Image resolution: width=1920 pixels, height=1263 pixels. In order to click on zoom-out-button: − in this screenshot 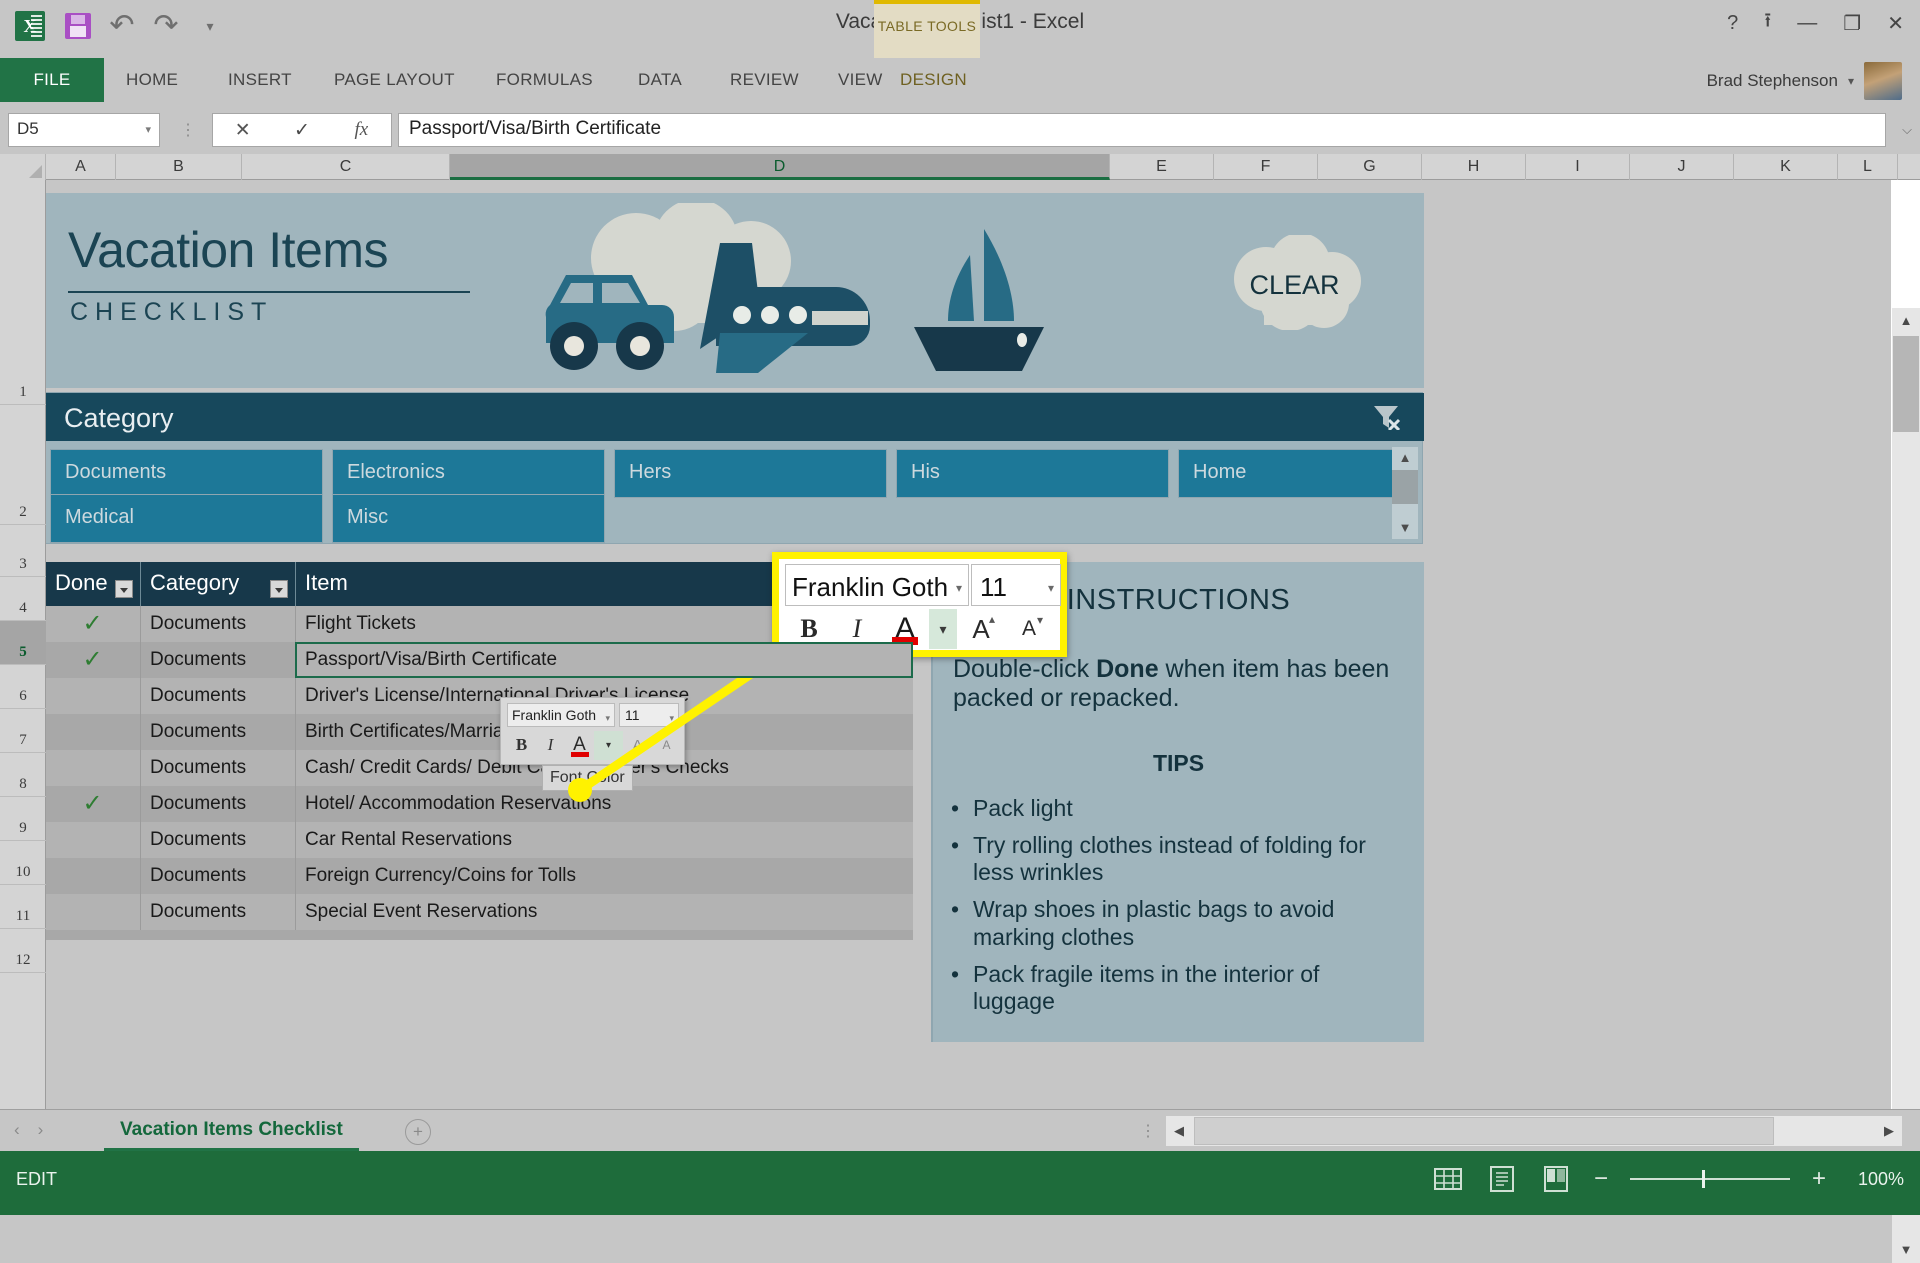, I will do `click(1601, 1179)`.